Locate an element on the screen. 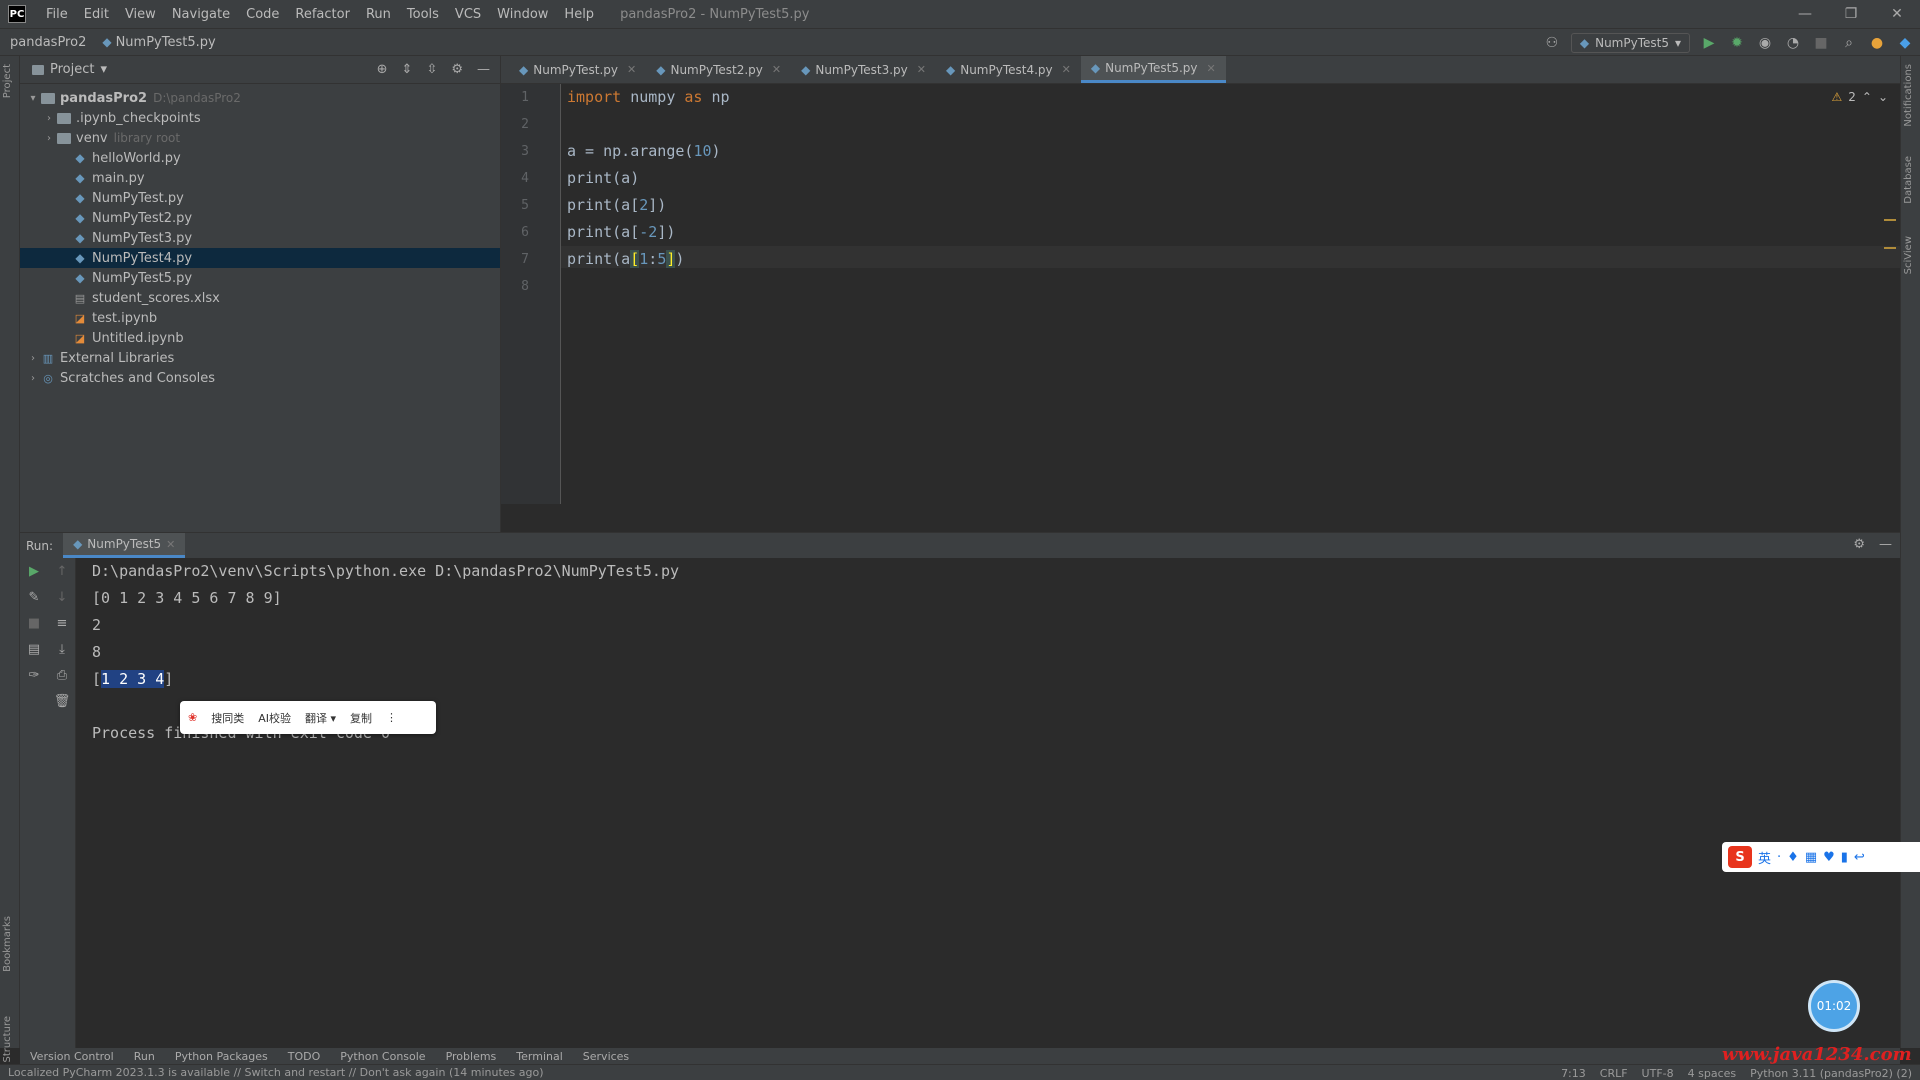 This screenshot has width=1920, height=1080. breadcrumb-file: ◆ NumPyTest5.py is located at coordinates (156, 42).